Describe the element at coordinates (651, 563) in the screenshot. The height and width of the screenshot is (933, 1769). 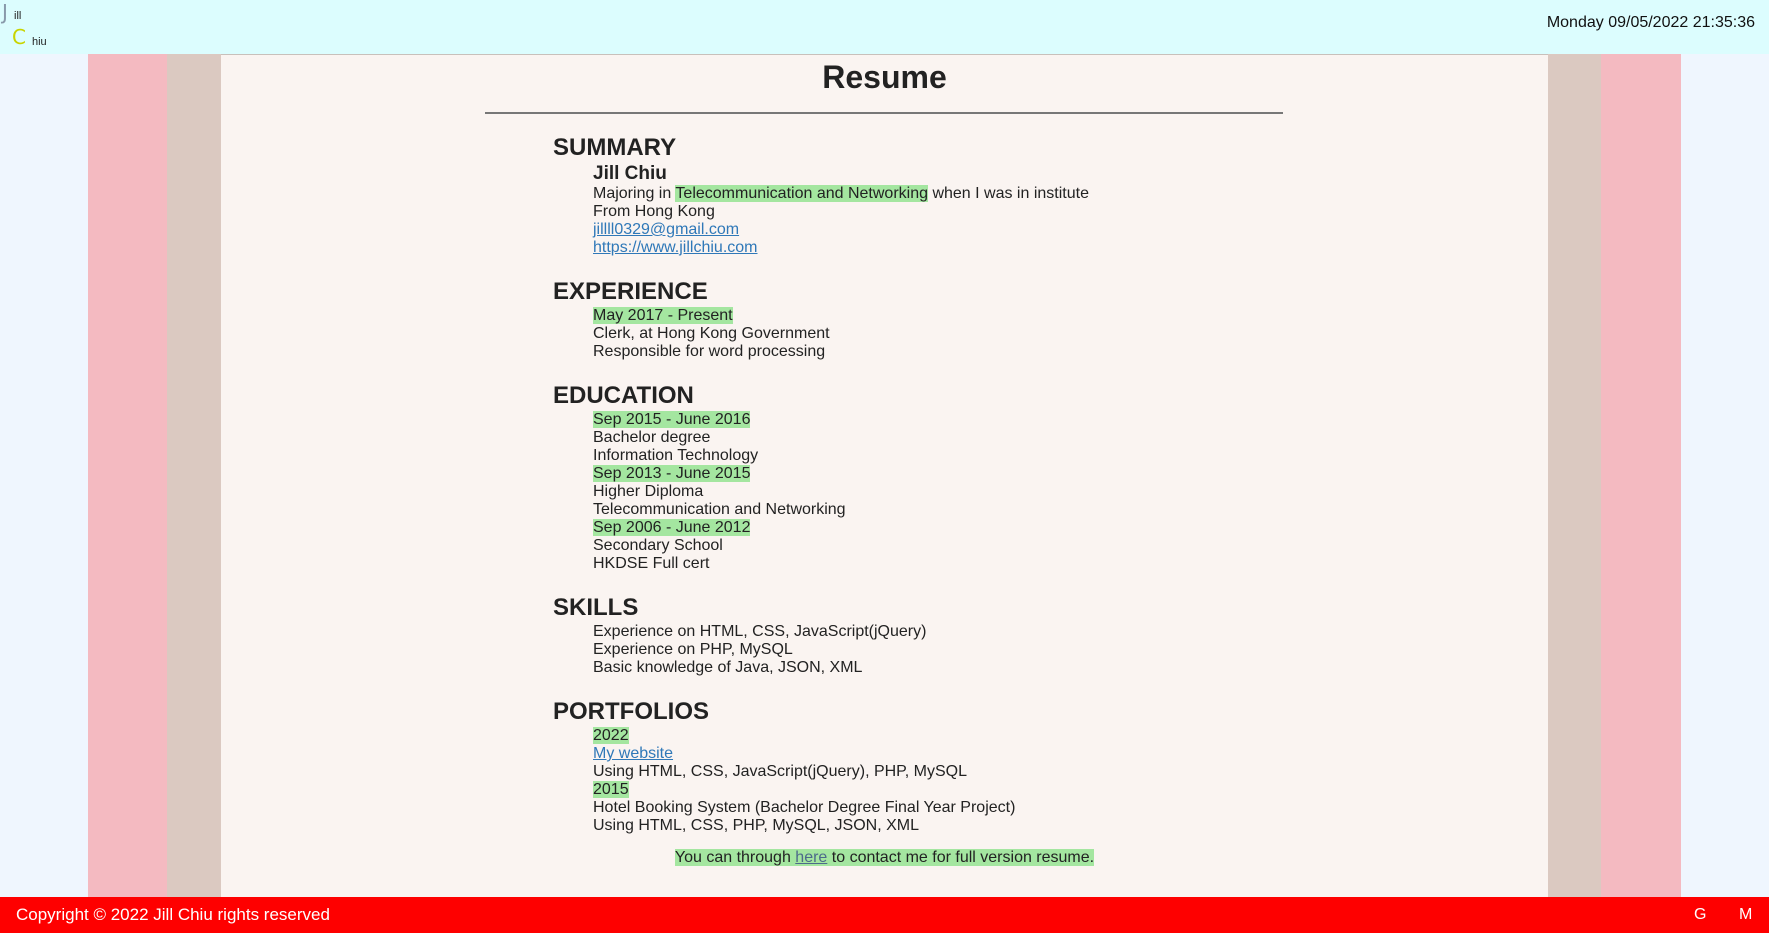
I see `education-field: HKDSE Full cert` at that location.